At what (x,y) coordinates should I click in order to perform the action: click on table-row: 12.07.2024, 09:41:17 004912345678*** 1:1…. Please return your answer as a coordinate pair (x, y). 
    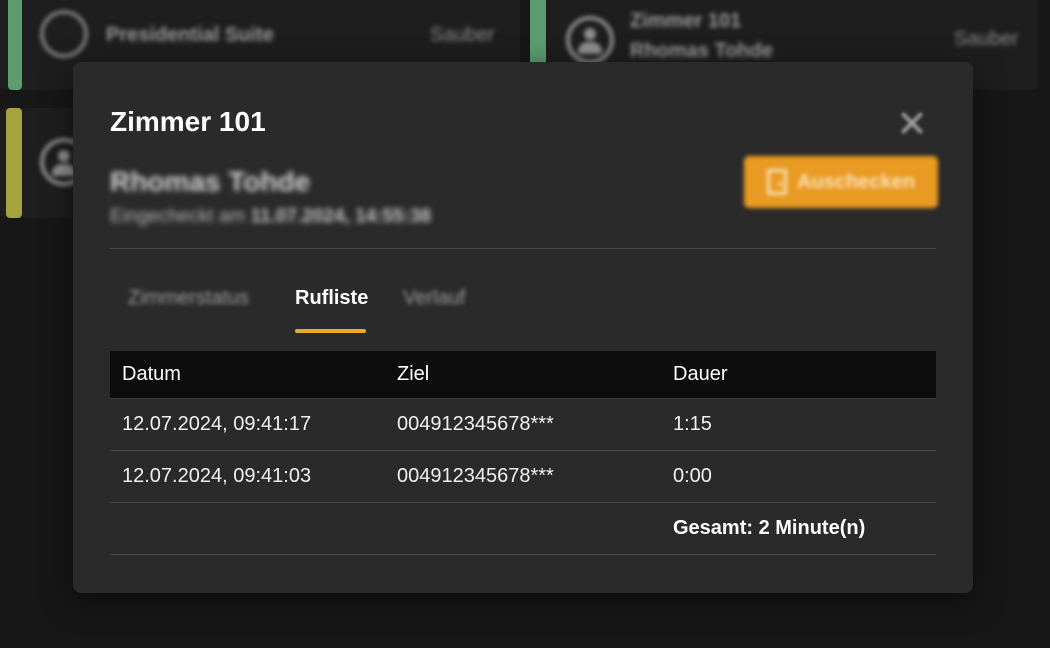
    Looking at the image, I should click on (523, 425).